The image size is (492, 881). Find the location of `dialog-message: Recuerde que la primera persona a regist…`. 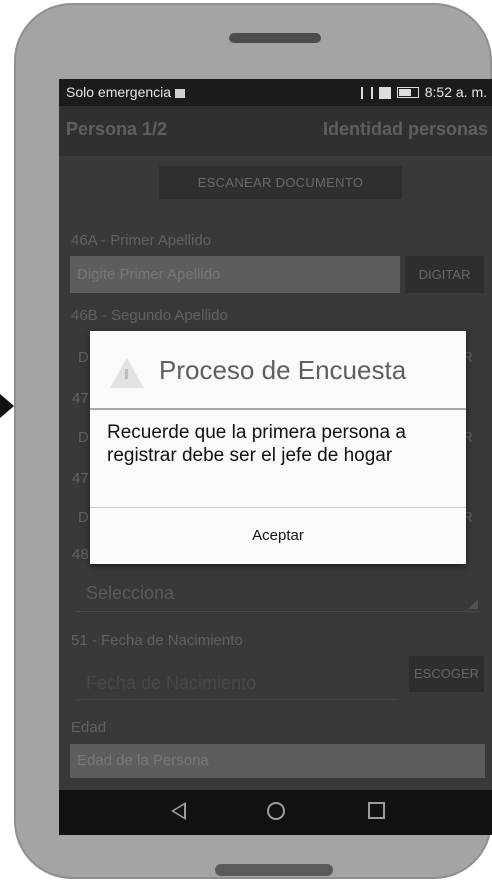

dialog-message: Recuerde que la primera persona a regist… is located at coordinates (256, 444).